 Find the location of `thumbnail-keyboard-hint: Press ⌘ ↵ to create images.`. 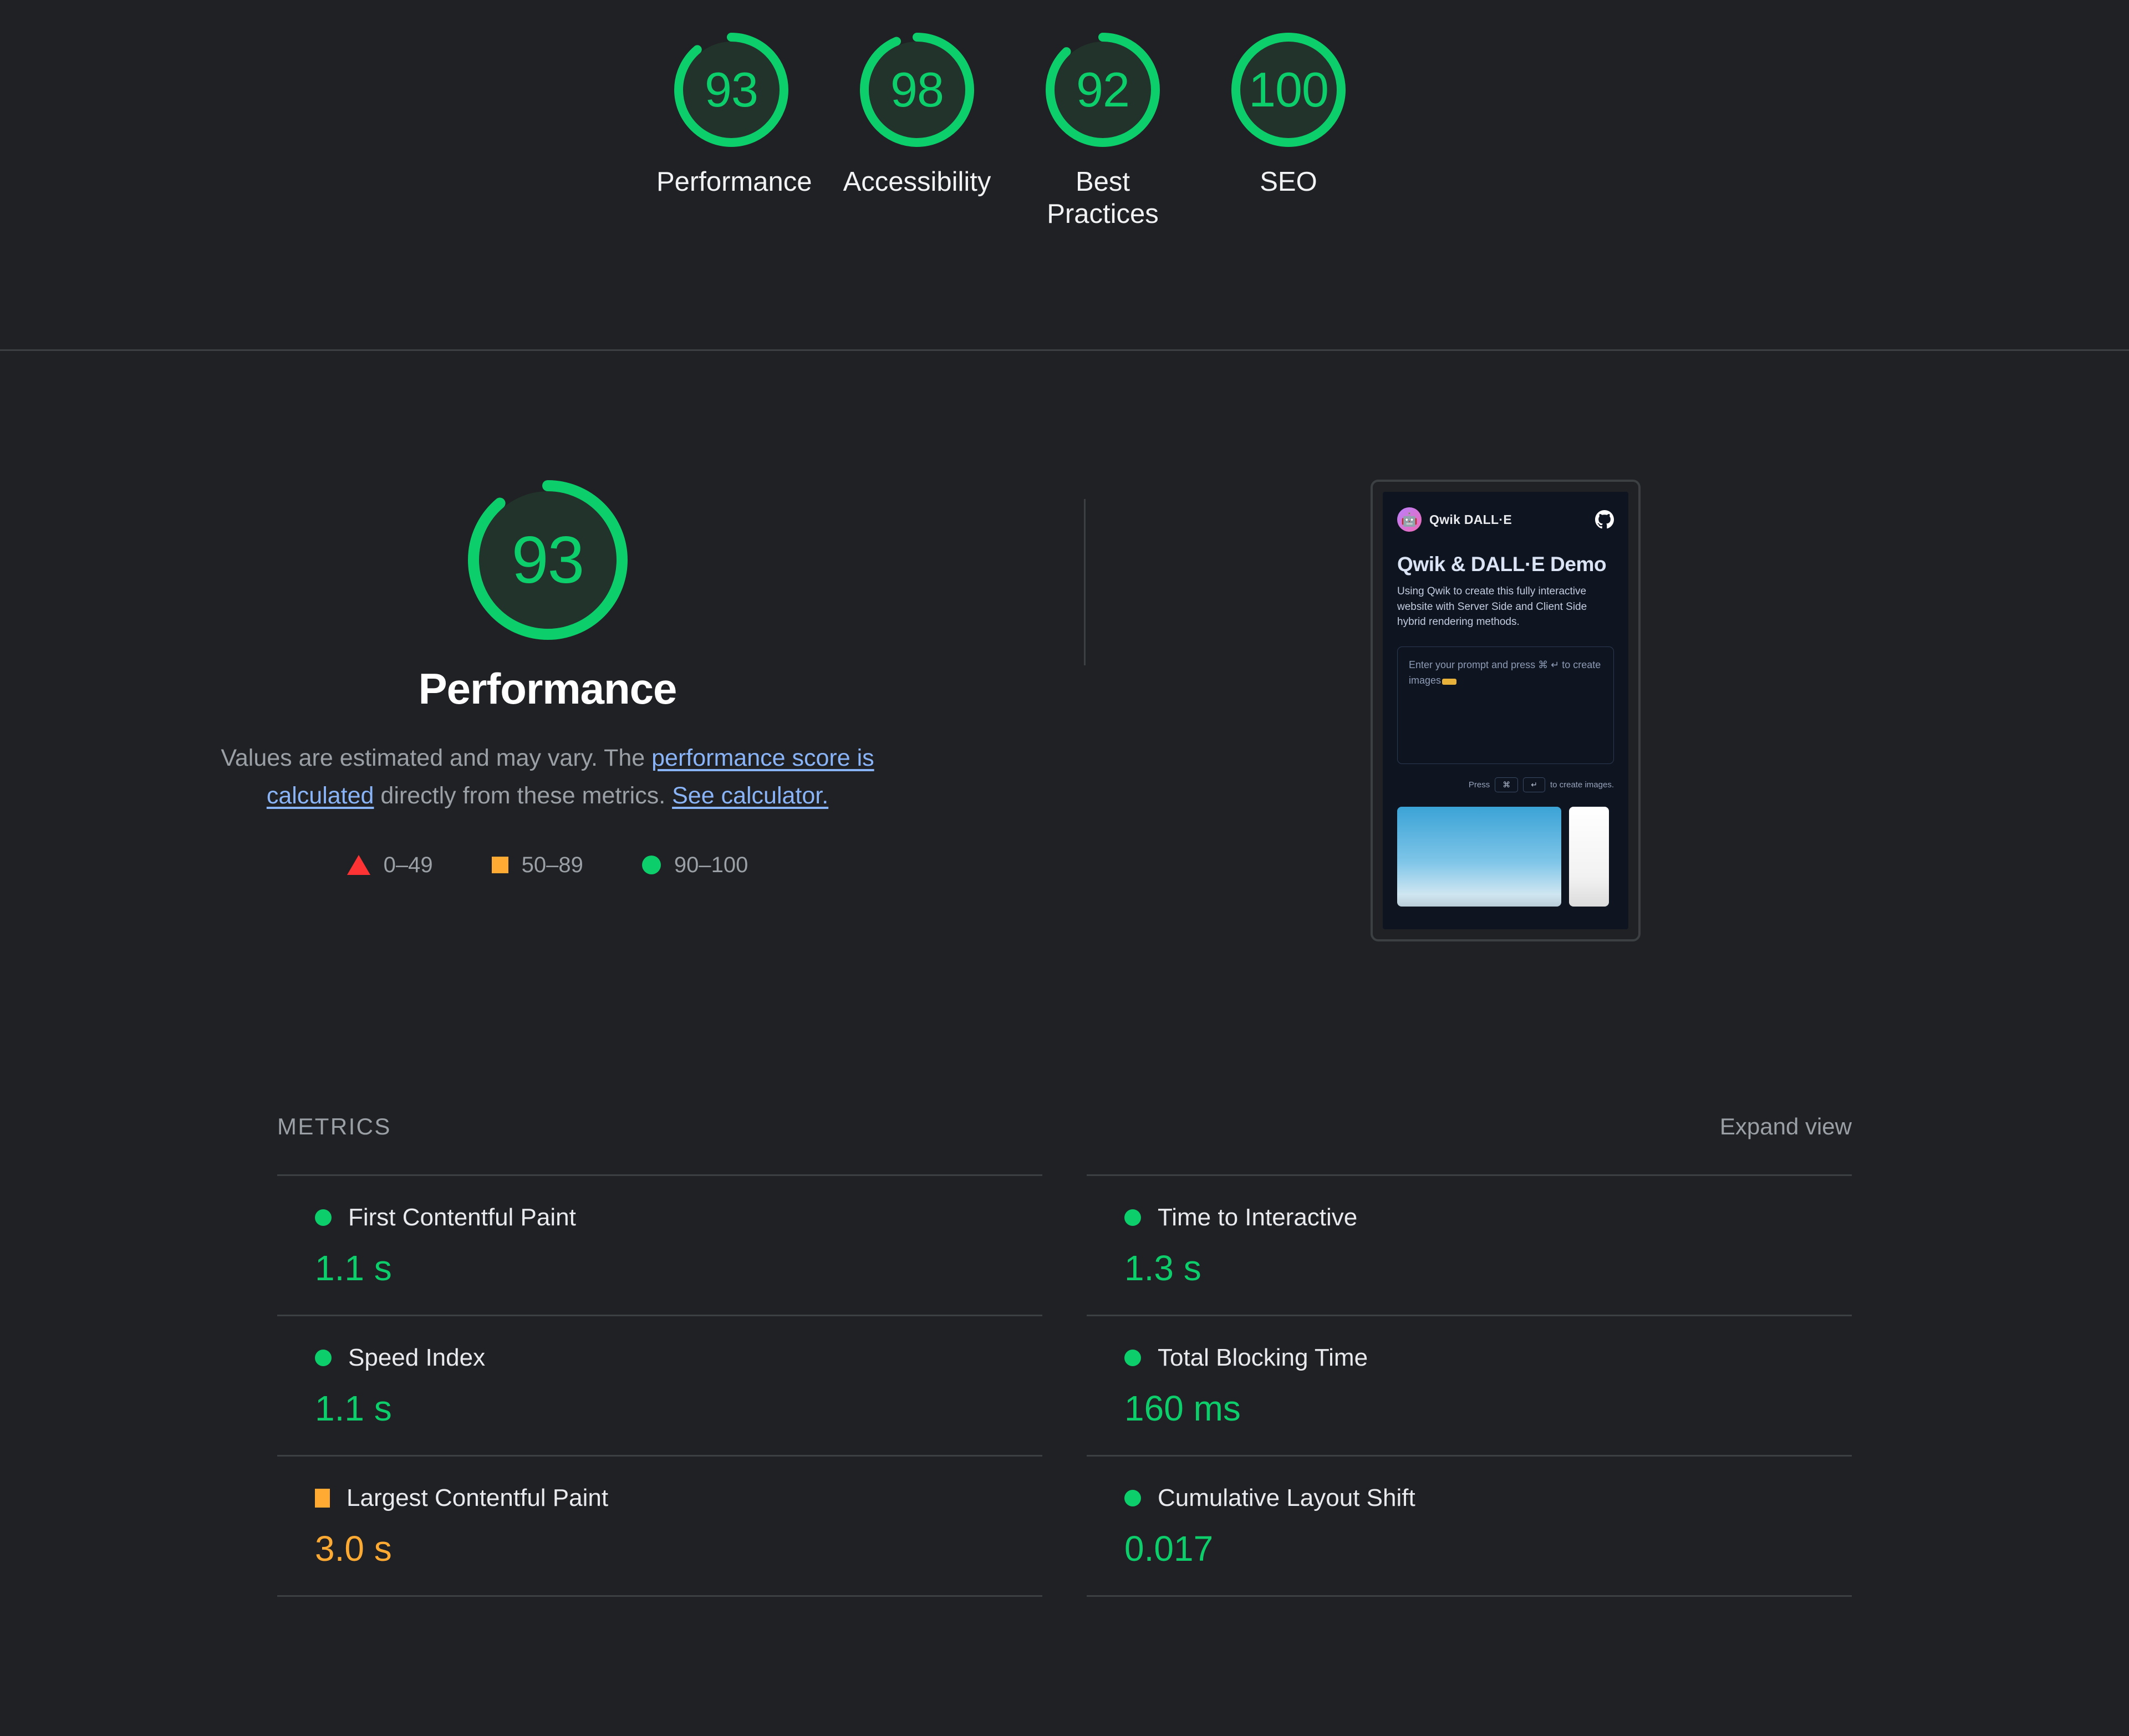

thumbnail-keyboard-hint: Press ⌘ ↵ to create images. is located at coordinates (1506, 785).